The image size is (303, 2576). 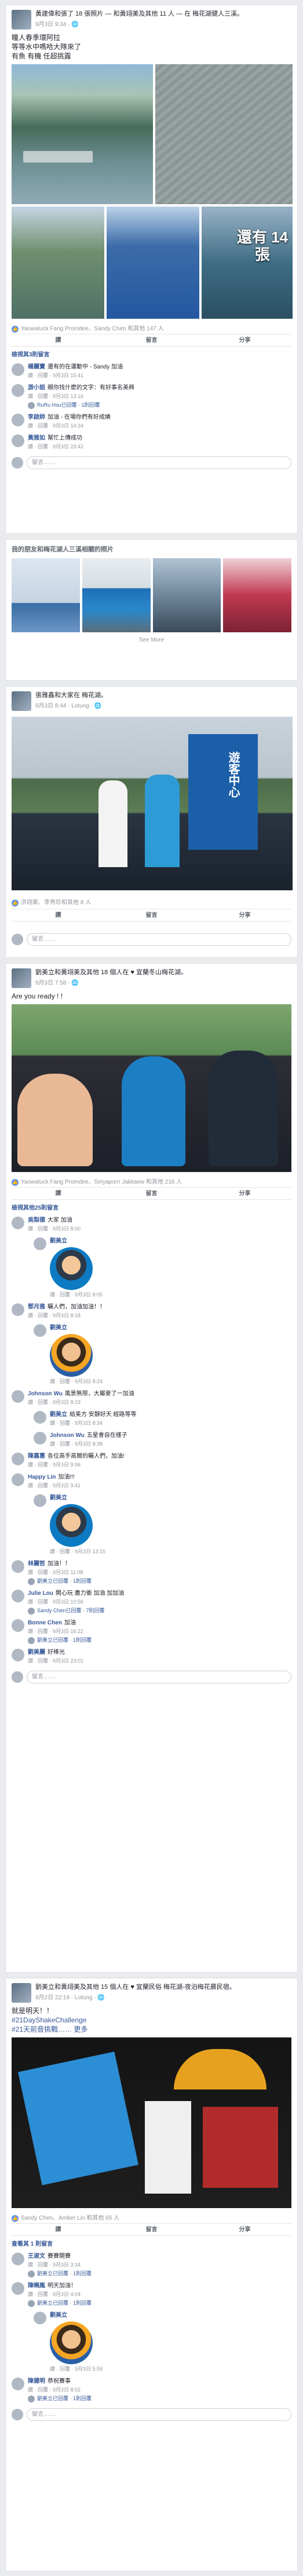 I want to click on post-author-line: 劉美立和黃翊美及其他 15 個人在 ♥ 宜蘭民俗 梅花湖-夜泊梅花晨民宿。, so click(x=135, y=1987).